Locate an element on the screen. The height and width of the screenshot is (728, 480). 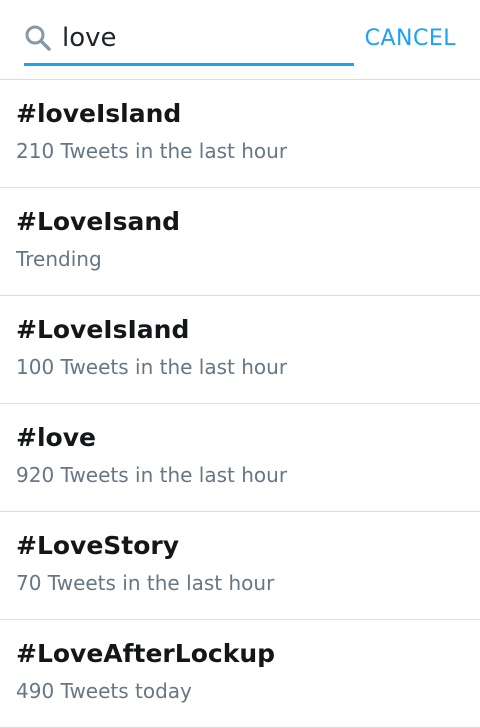
trend-hashtag: #LoveStory is located at coordinates (98, 545).